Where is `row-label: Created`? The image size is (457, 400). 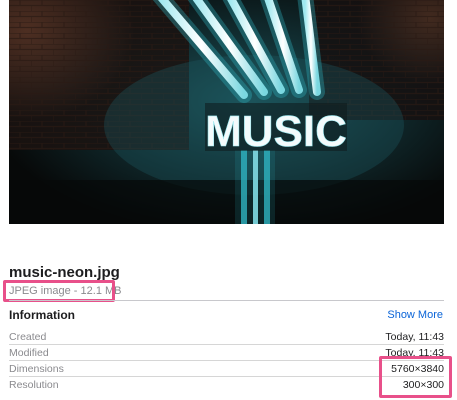 row-label: Created is located at coordinates (28, 337).